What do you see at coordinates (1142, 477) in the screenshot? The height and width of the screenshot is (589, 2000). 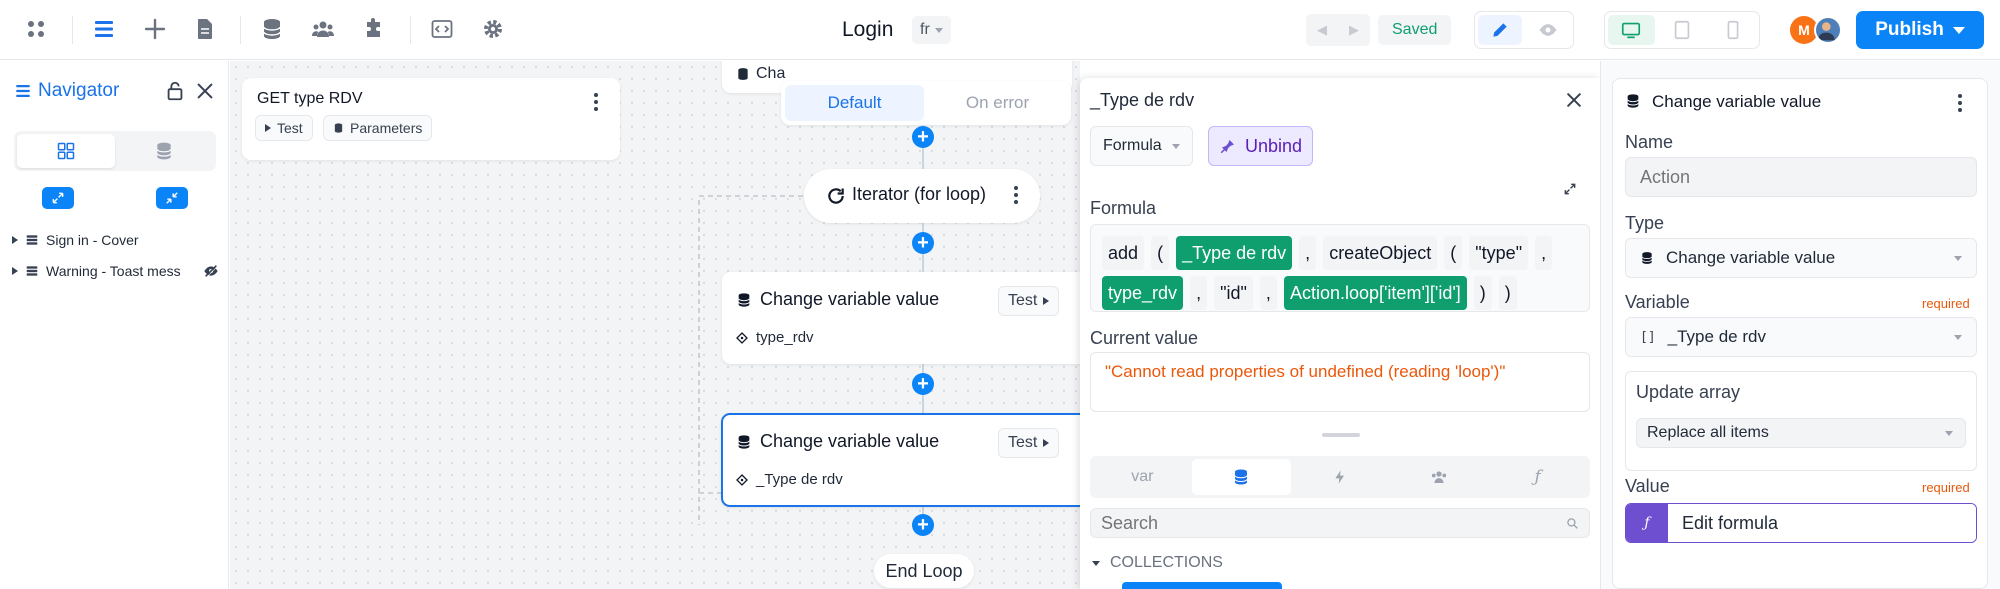 I see `tab-variables: var` at bounding box center [1142, 477].